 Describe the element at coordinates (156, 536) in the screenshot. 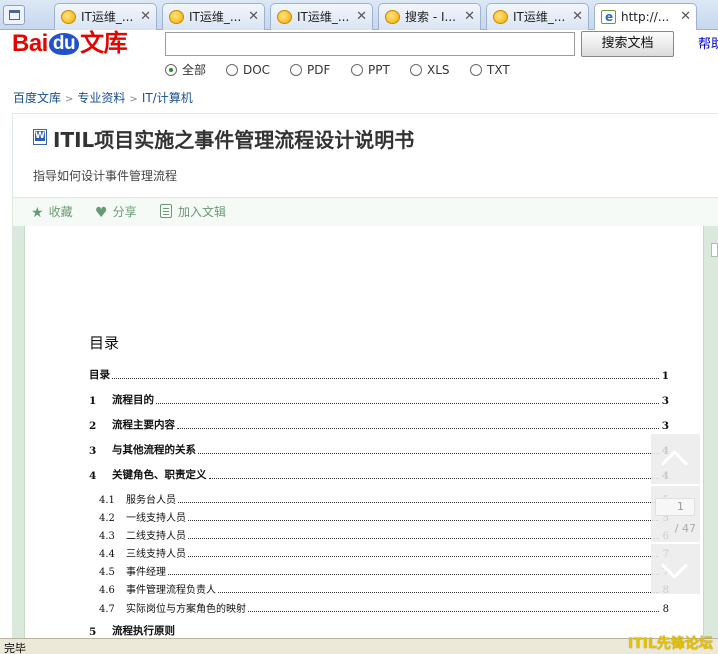

I see `toc-title: 二线支持人员` at that location.